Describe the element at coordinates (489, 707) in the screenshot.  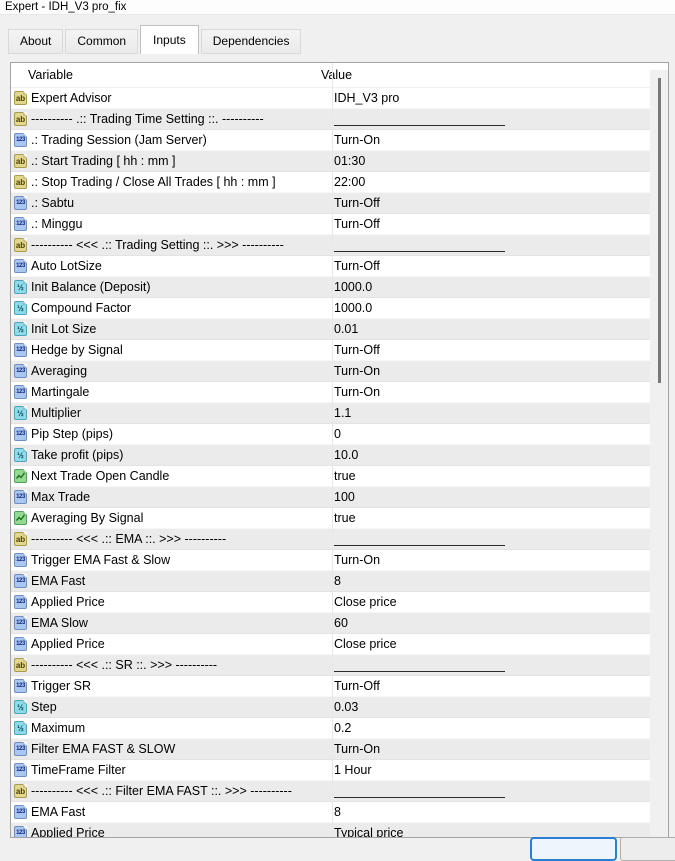
I see `param-value: 0.03` at that location.